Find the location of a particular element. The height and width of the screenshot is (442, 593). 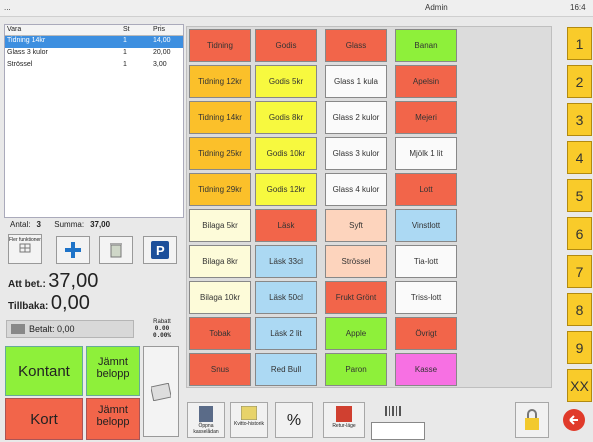

park-button: P is located at coordinates (160, 250).